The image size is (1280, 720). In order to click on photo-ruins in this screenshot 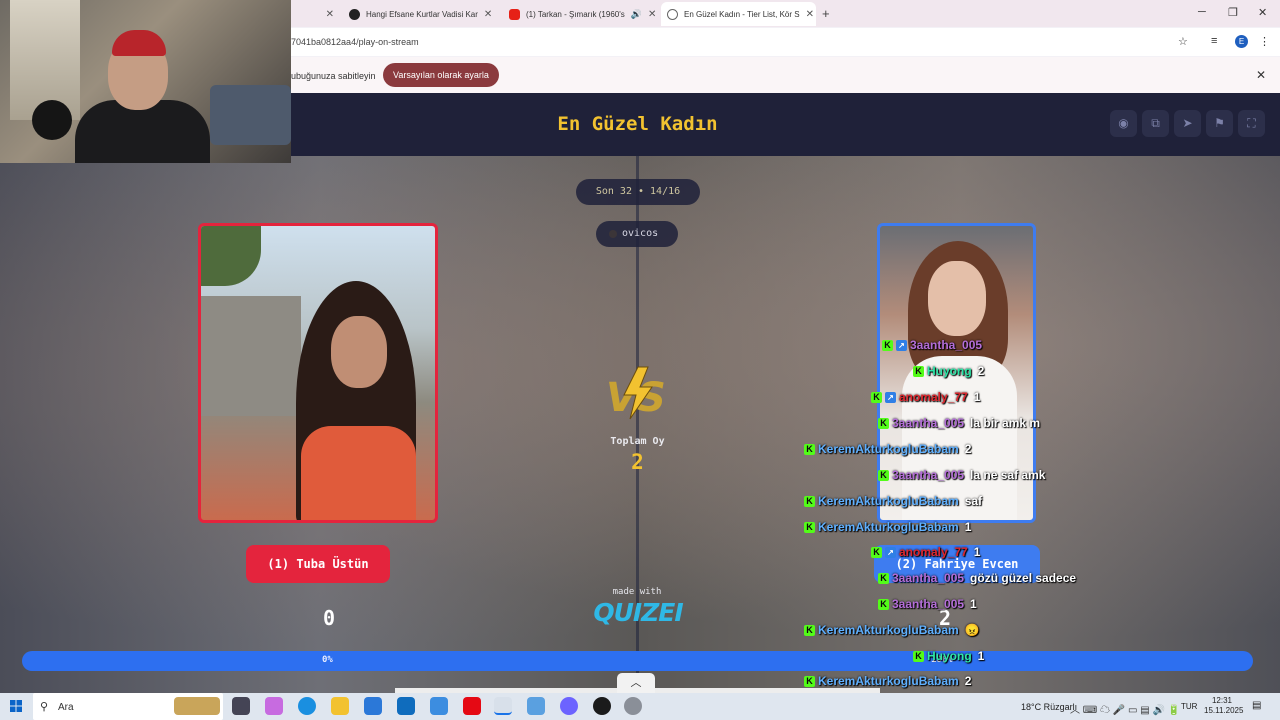, I will do `click(251, 356)`.